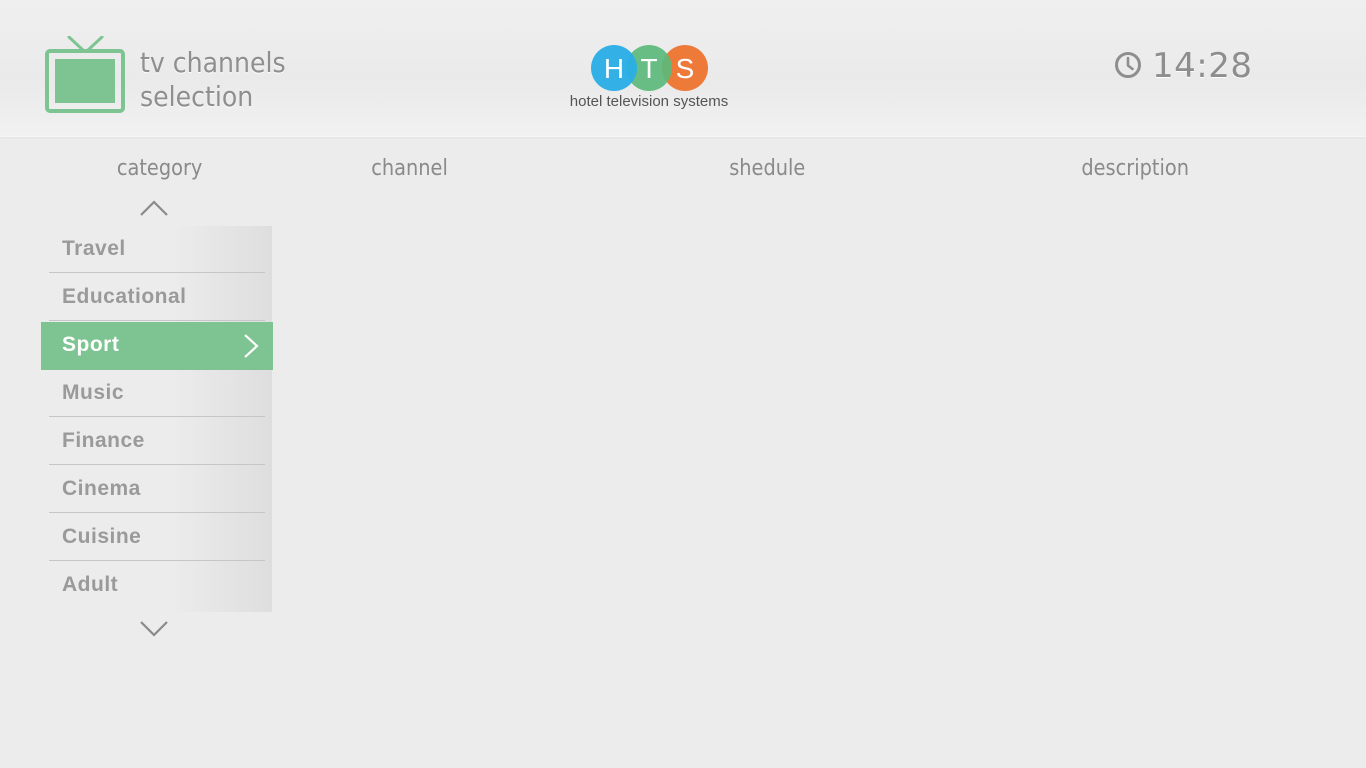  What do you see at coordinates (614, 68) in the screenshot?
I see `svg-text: H` at bounding box center [614, 68].